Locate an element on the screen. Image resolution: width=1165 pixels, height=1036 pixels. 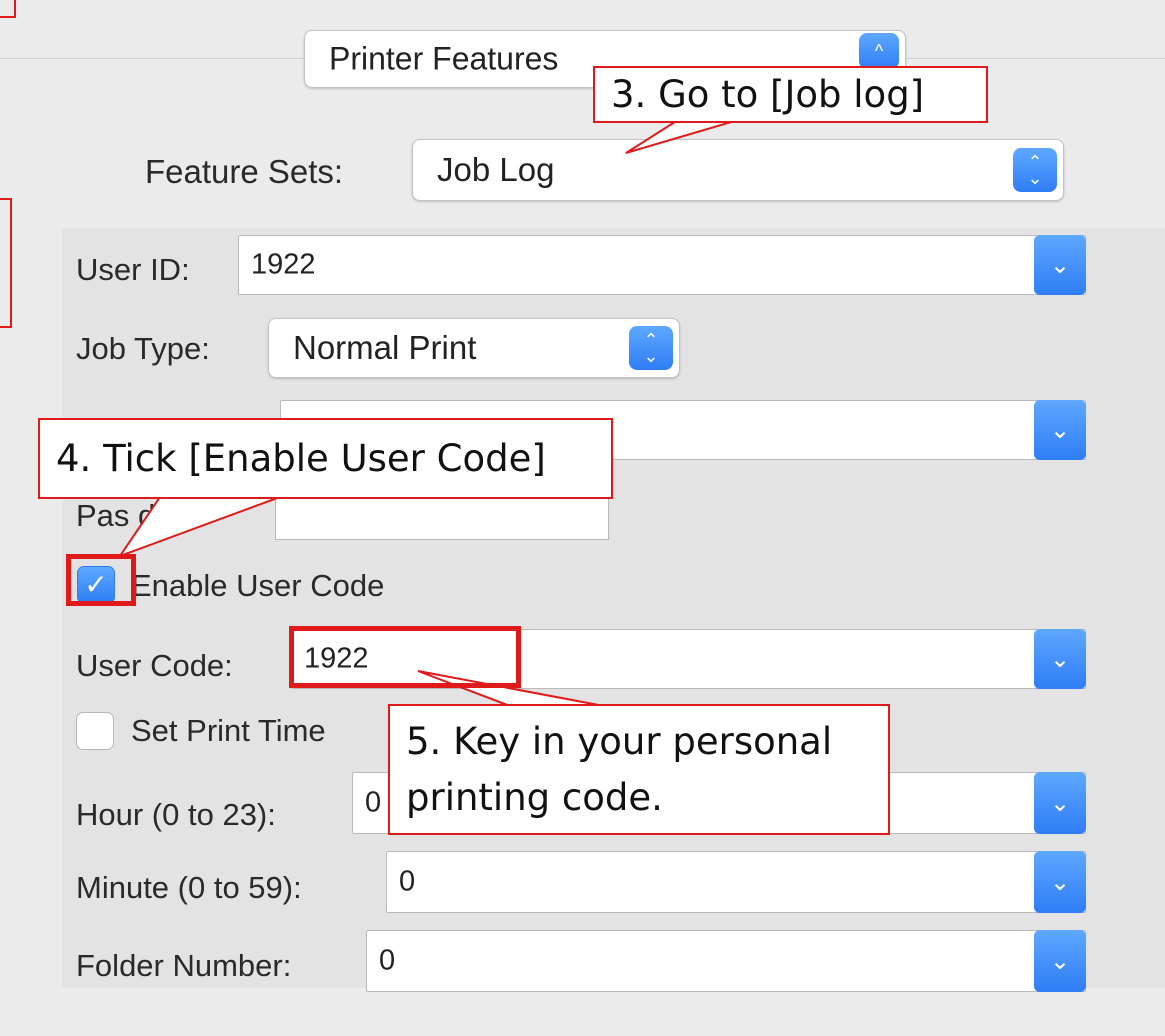
enable-user-code-label: Enable User Code is located at coordinates (258, 585).